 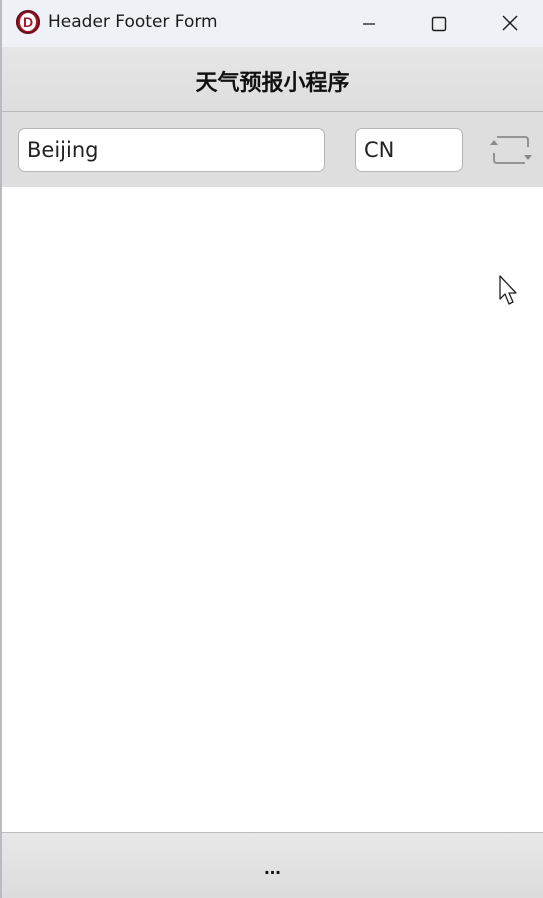 I want to click on close-icon, so click(x=510, y=23).